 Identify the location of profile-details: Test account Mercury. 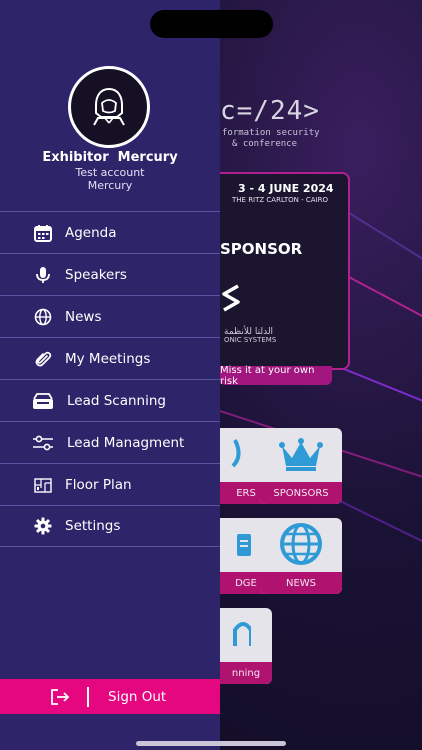
(110, 179).